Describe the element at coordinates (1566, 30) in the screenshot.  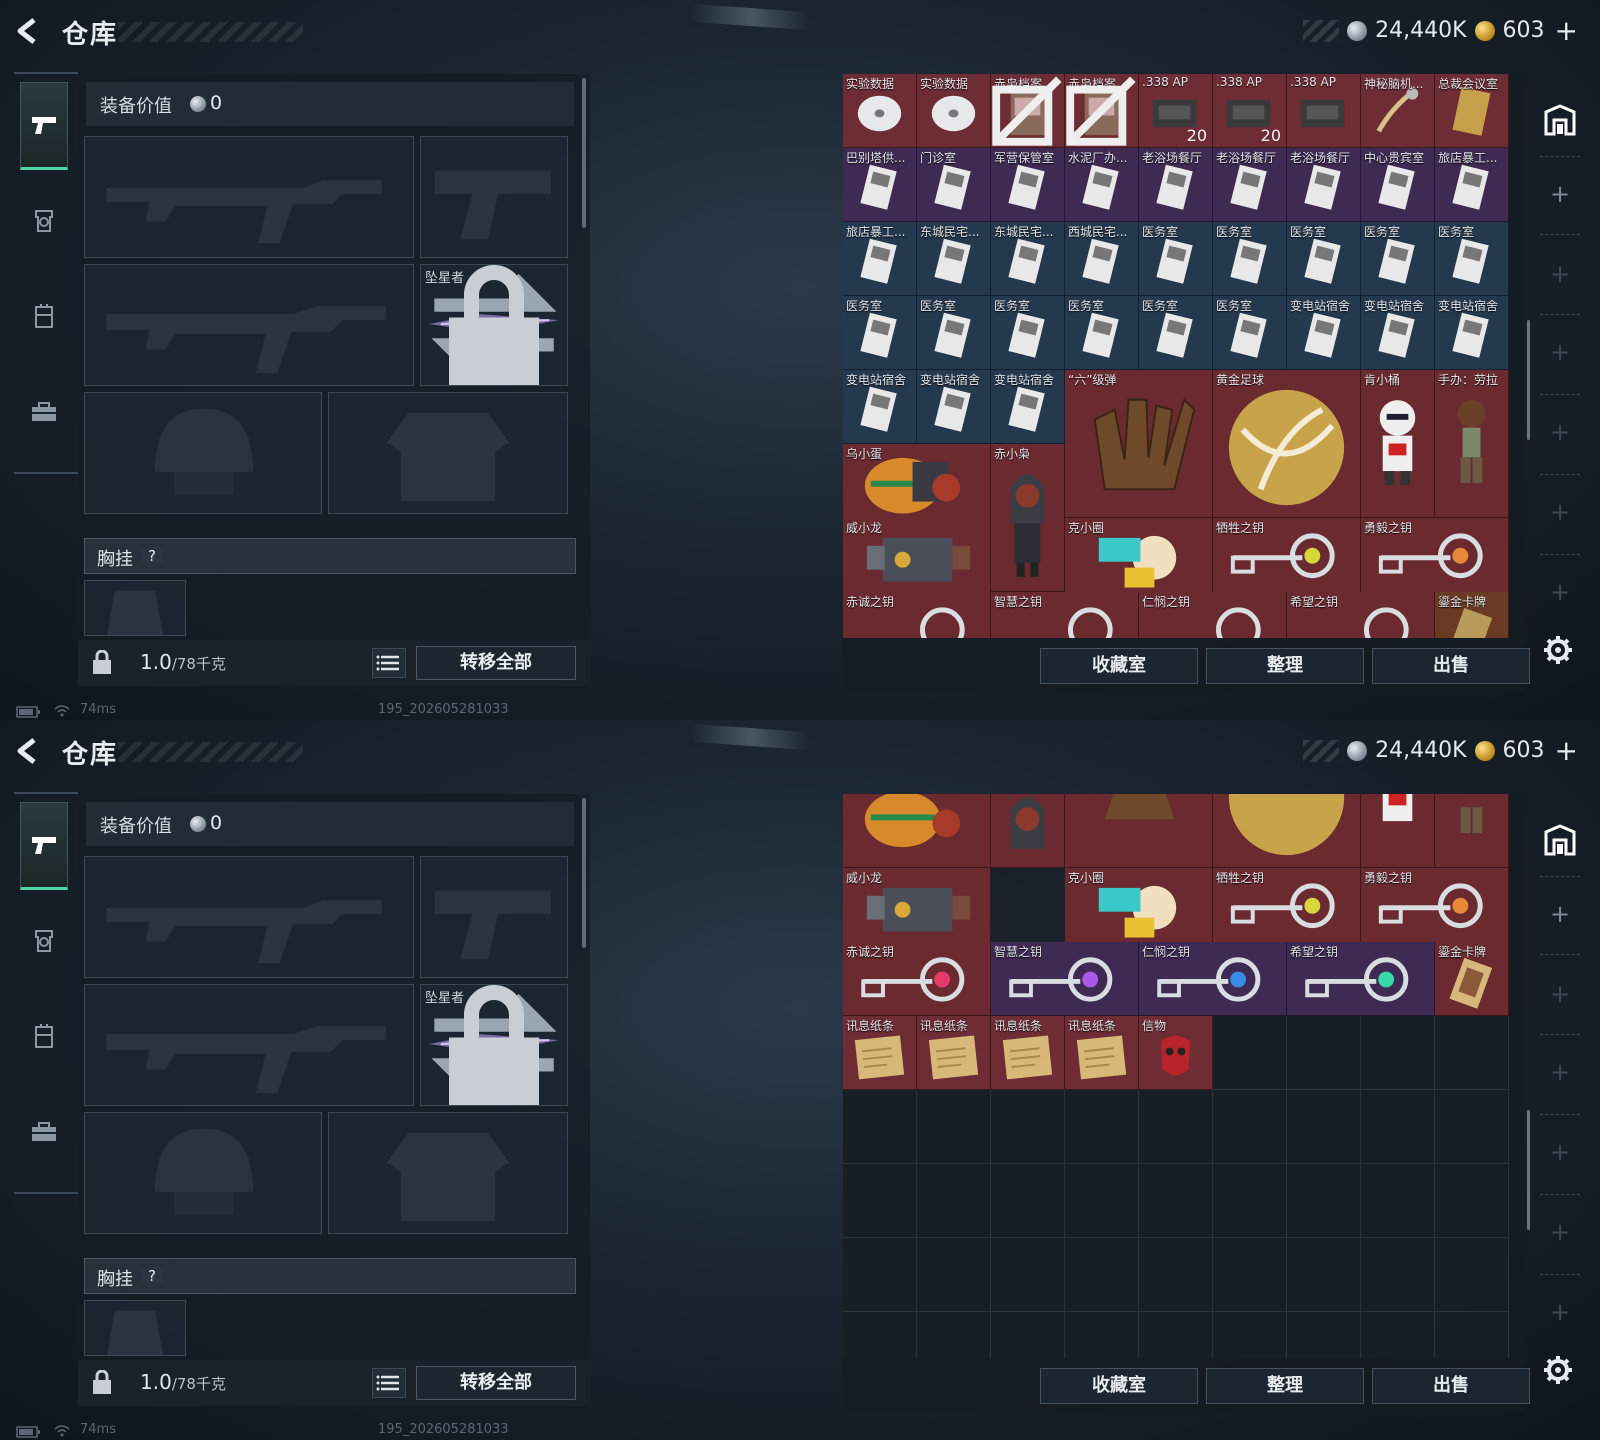
I see `add-currency-button: +` at that location.